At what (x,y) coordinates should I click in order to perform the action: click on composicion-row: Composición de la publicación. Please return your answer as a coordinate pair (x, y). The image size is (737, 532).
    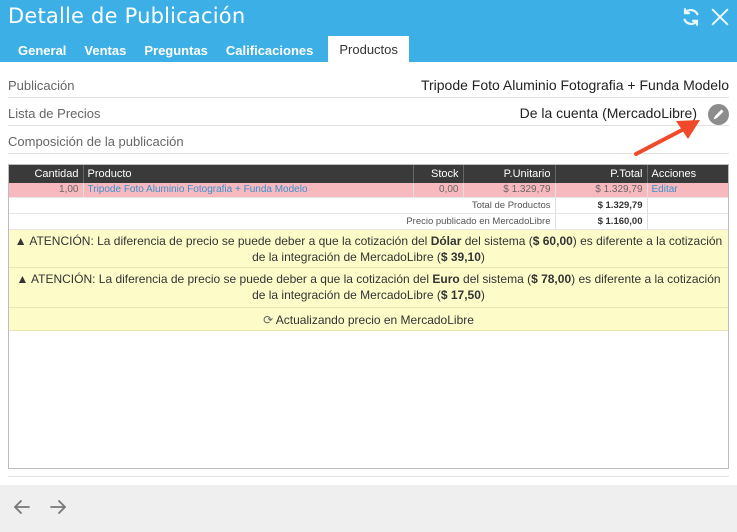
    Looking at the image, I should click on (368, 140).